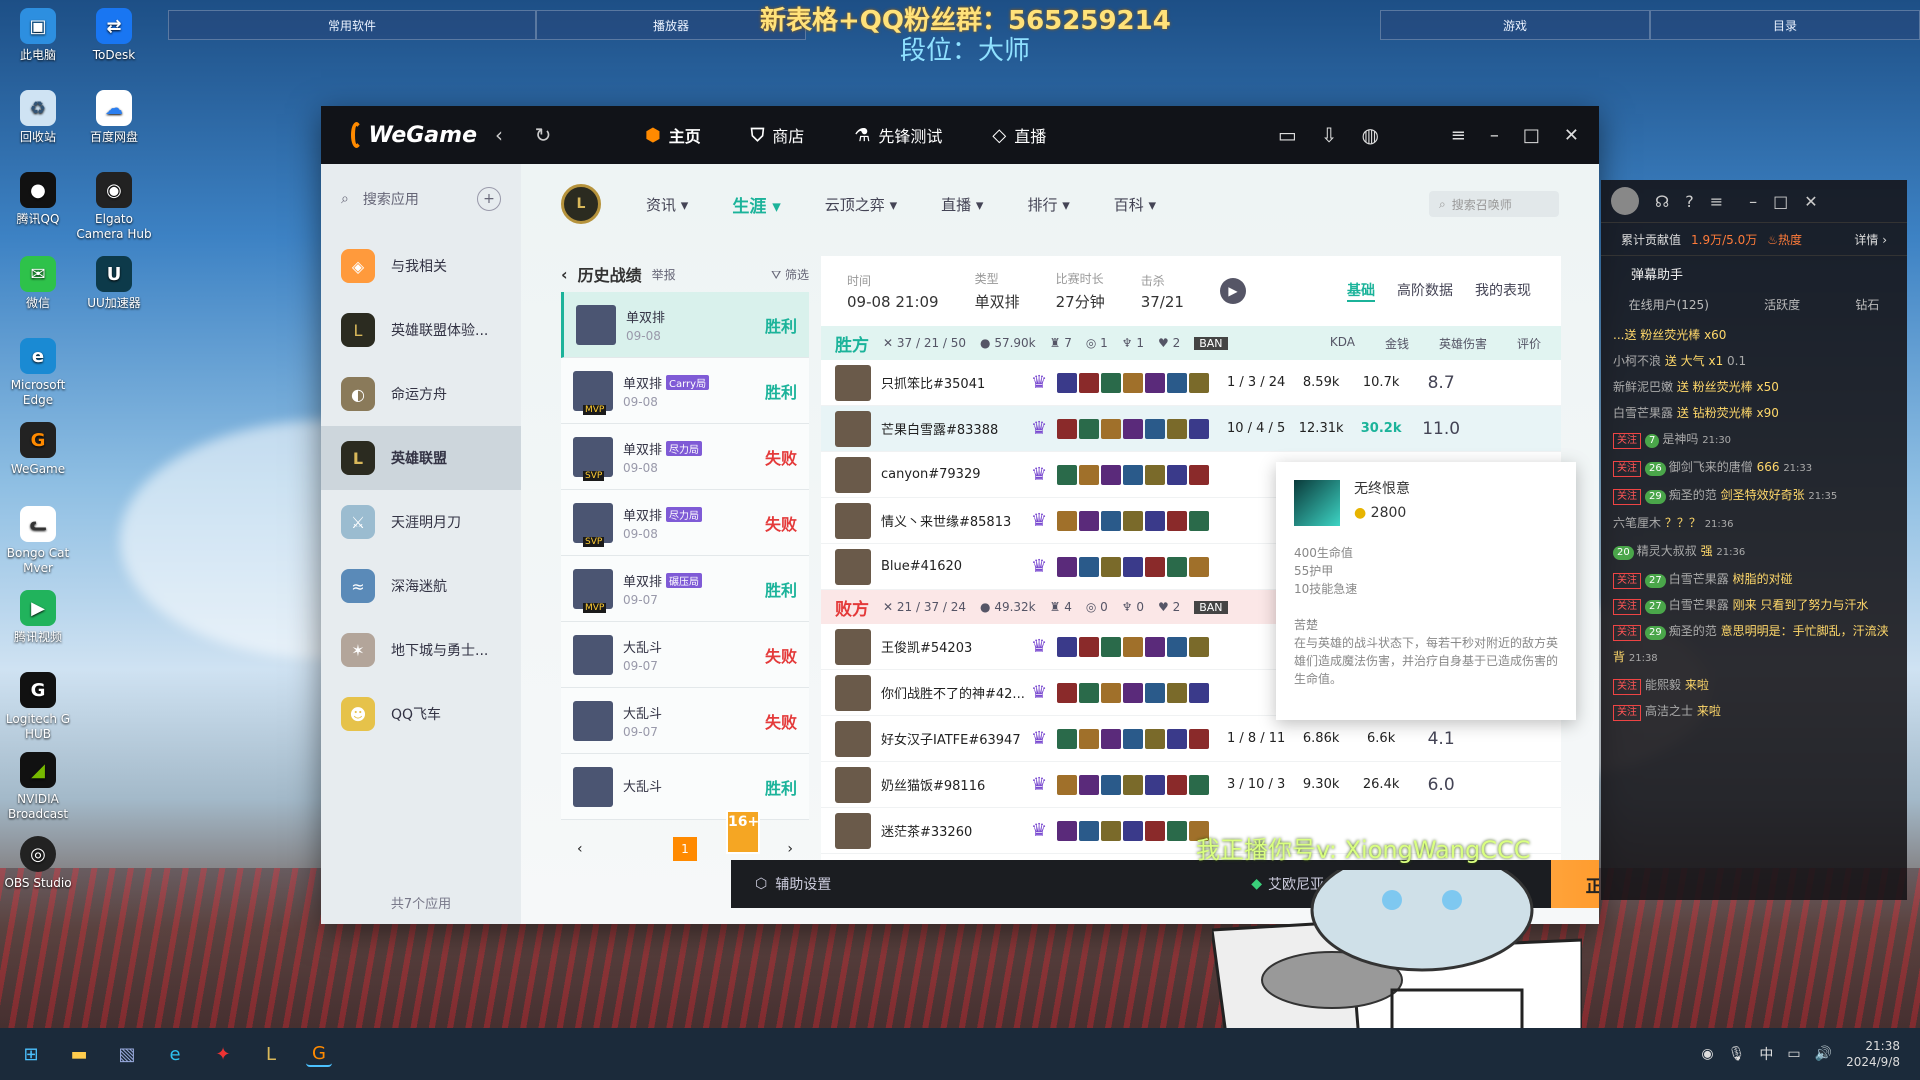 This screenshot has height=1080, width=1920. I want to click on clock: 21:38 2024/9/8, so click(1873, 1054).